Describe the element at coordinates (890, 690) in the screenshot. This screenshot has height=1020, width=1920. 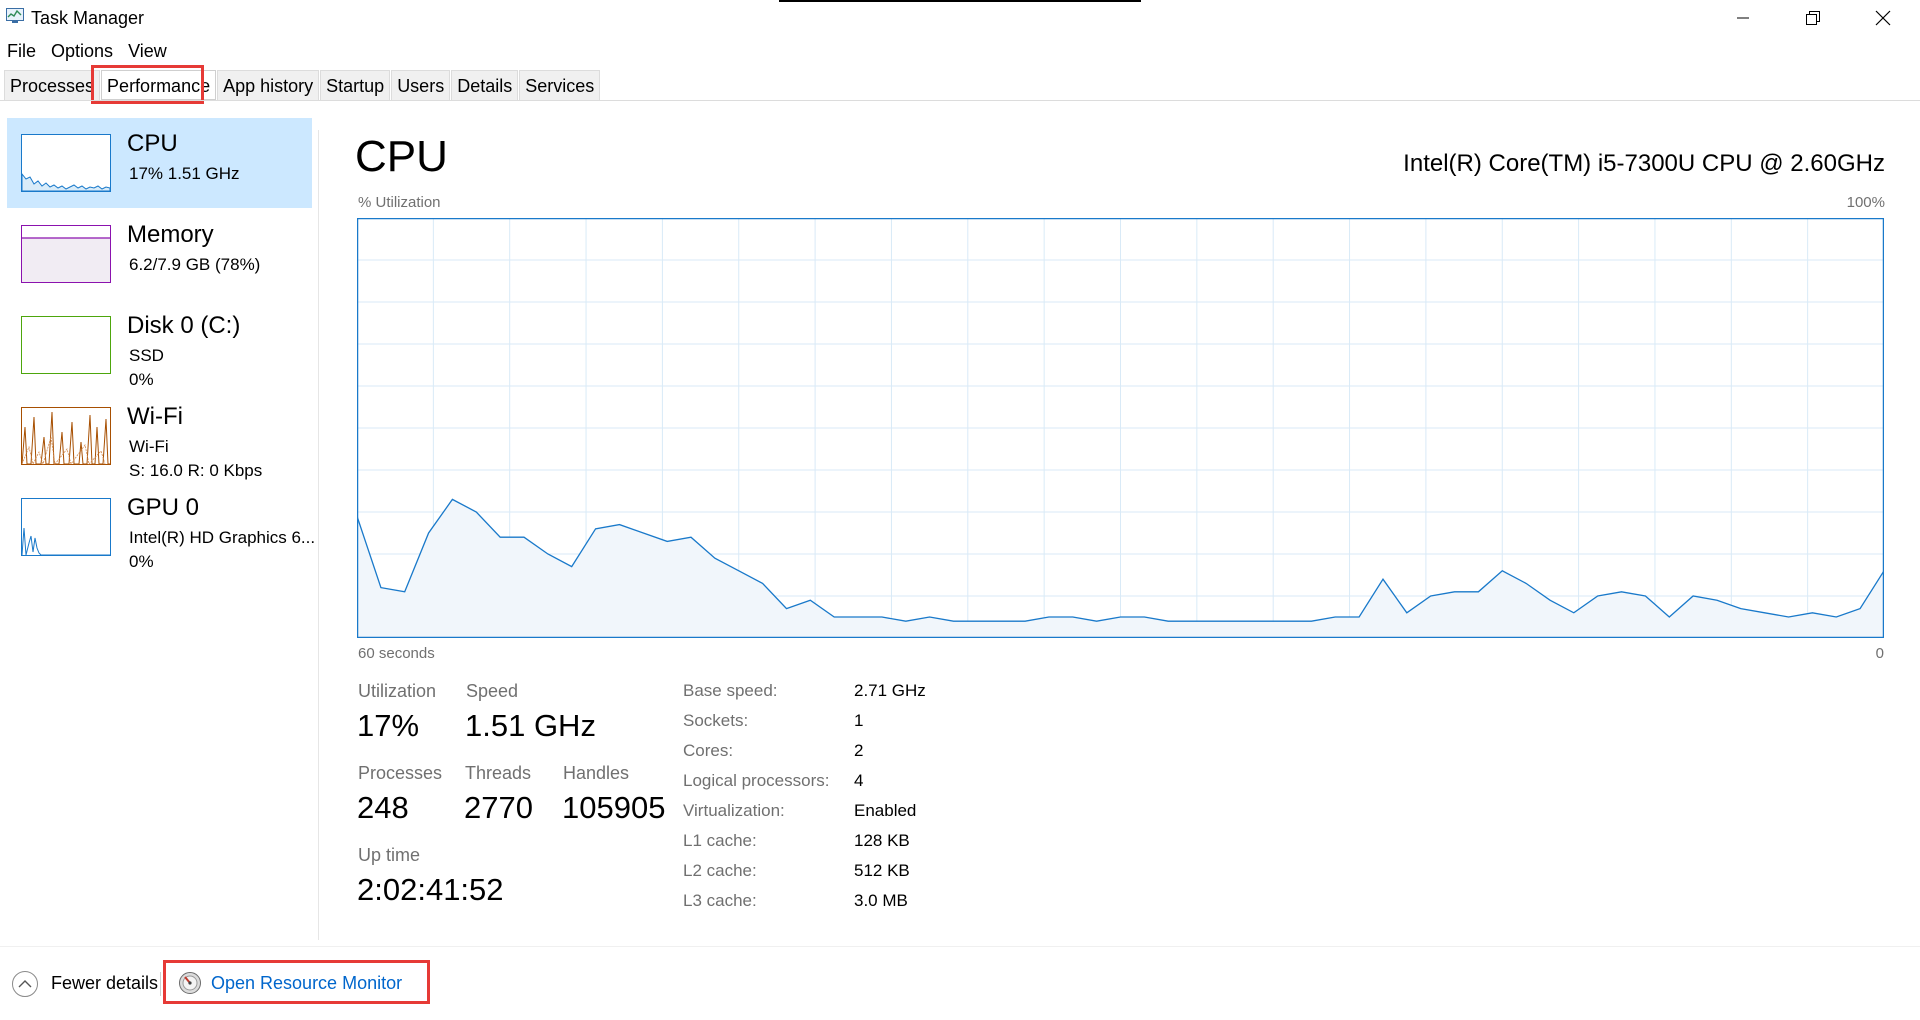
I see `info-value-base-speed: 2.71 GHz` at that location.